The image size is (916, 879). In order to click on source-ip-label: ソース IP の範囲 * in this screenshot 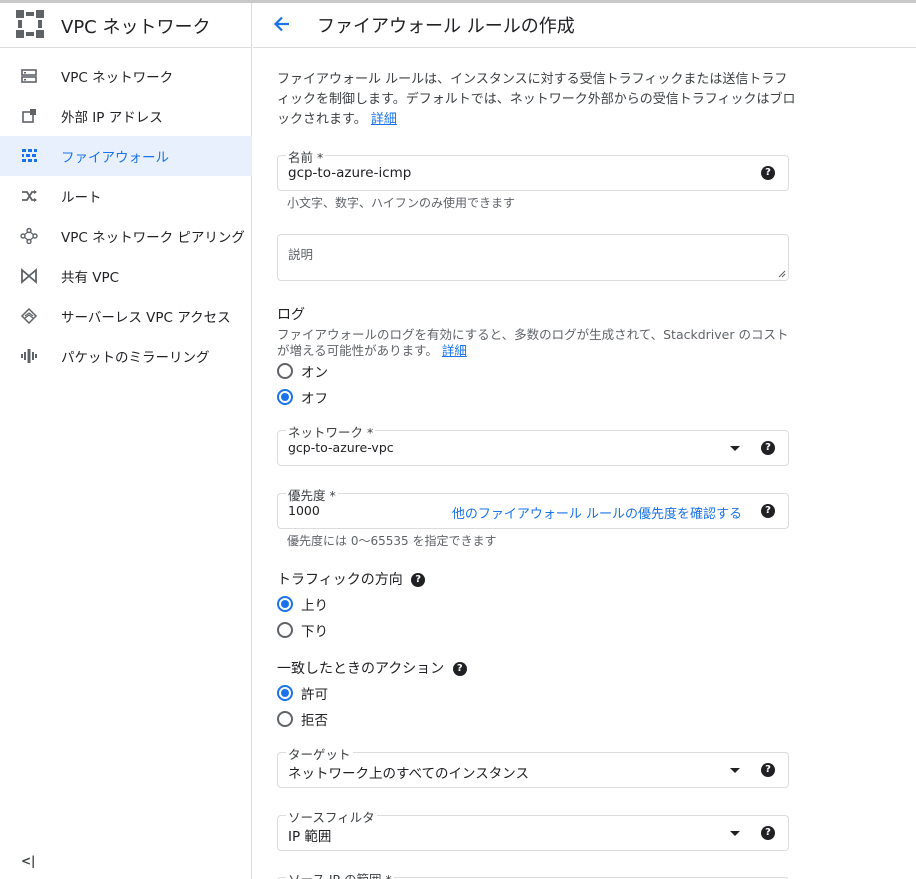, I will do `click(340, 874)`.